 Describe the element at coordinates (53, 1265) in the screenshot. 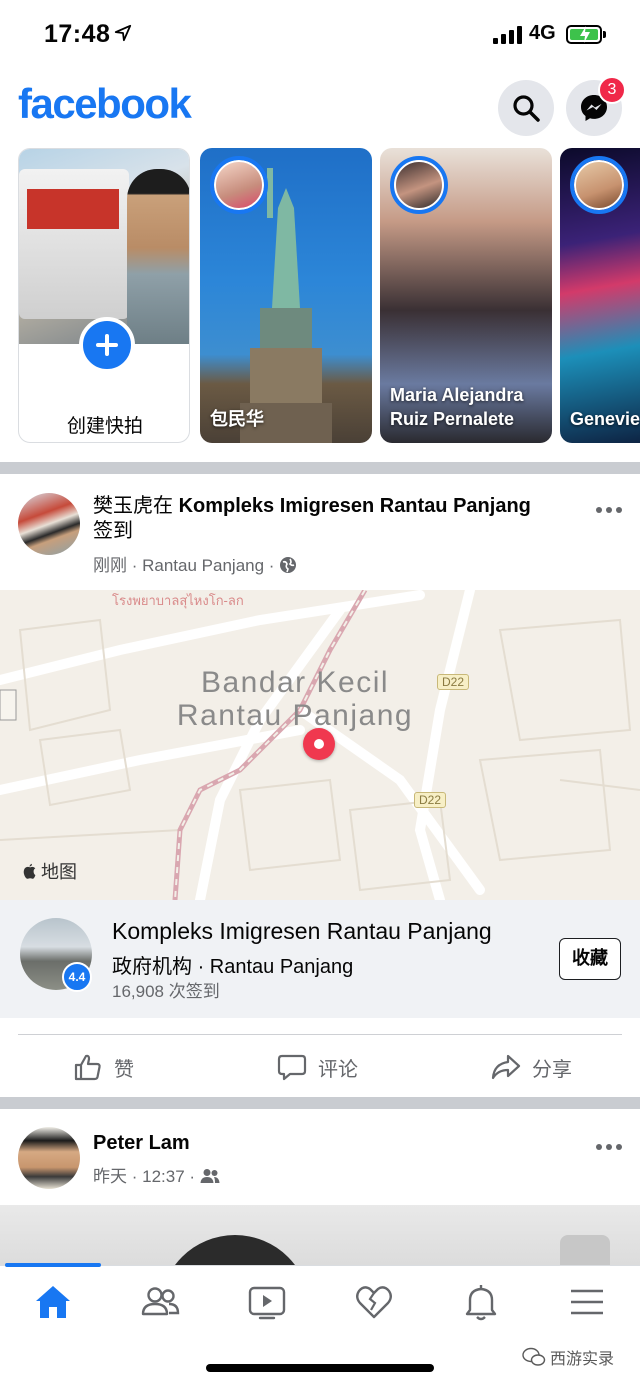

I see `tab-active-indicator` at that location.